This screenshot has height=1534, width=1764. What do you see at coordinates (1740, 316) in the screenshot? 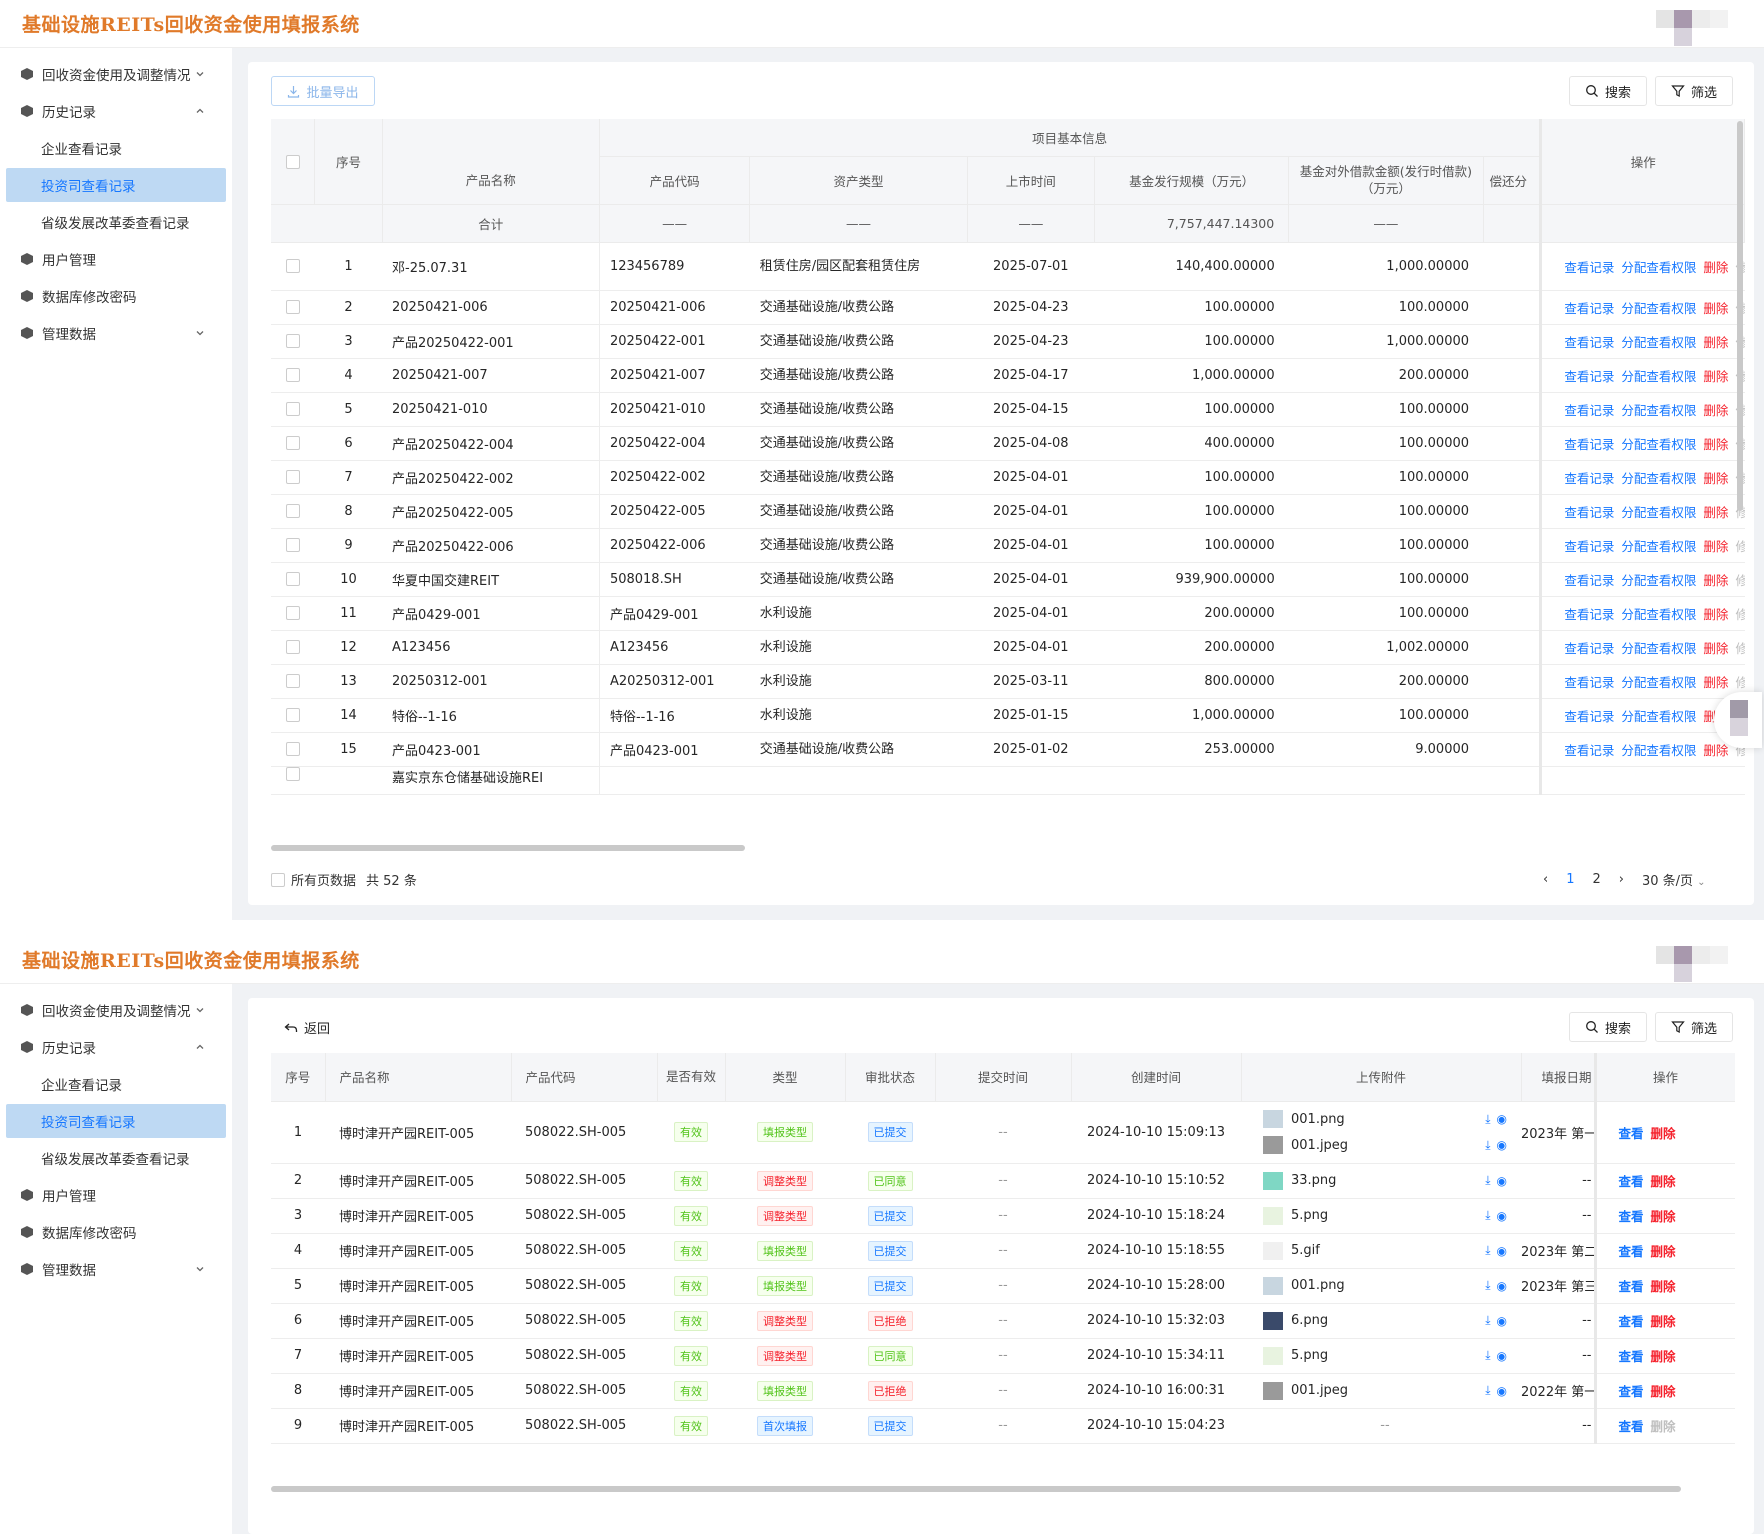
I see `vertical-scrollbar` at bounding box center [1740, 316].